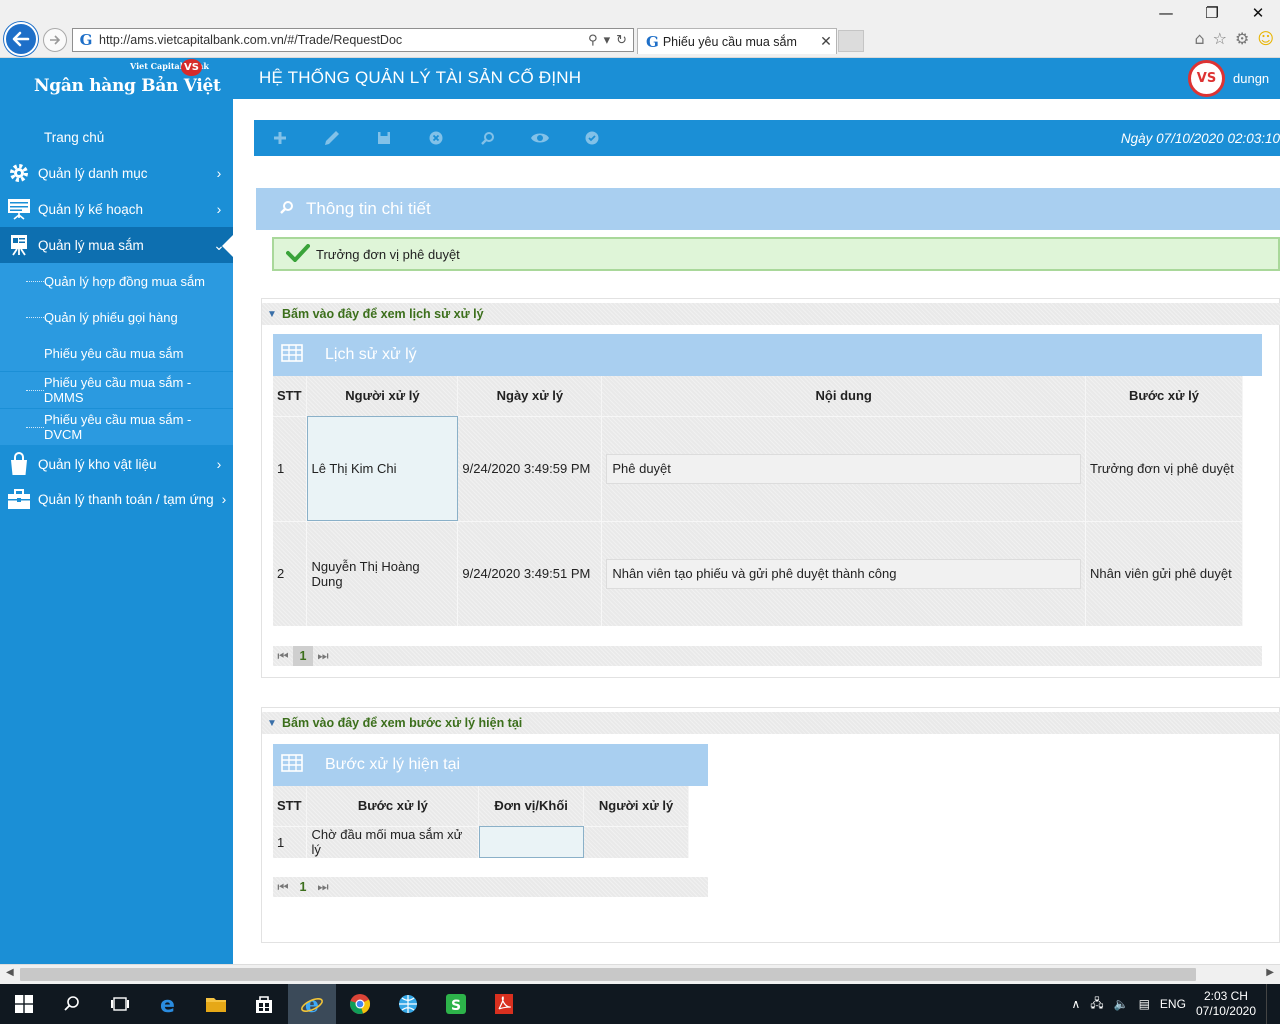 The height and width of the screenshot is (1024, 1280). What do you see at coordinates (290, 468) in the screenshot?
I see `cell-stt: 1` at bounding box center [290, 468].